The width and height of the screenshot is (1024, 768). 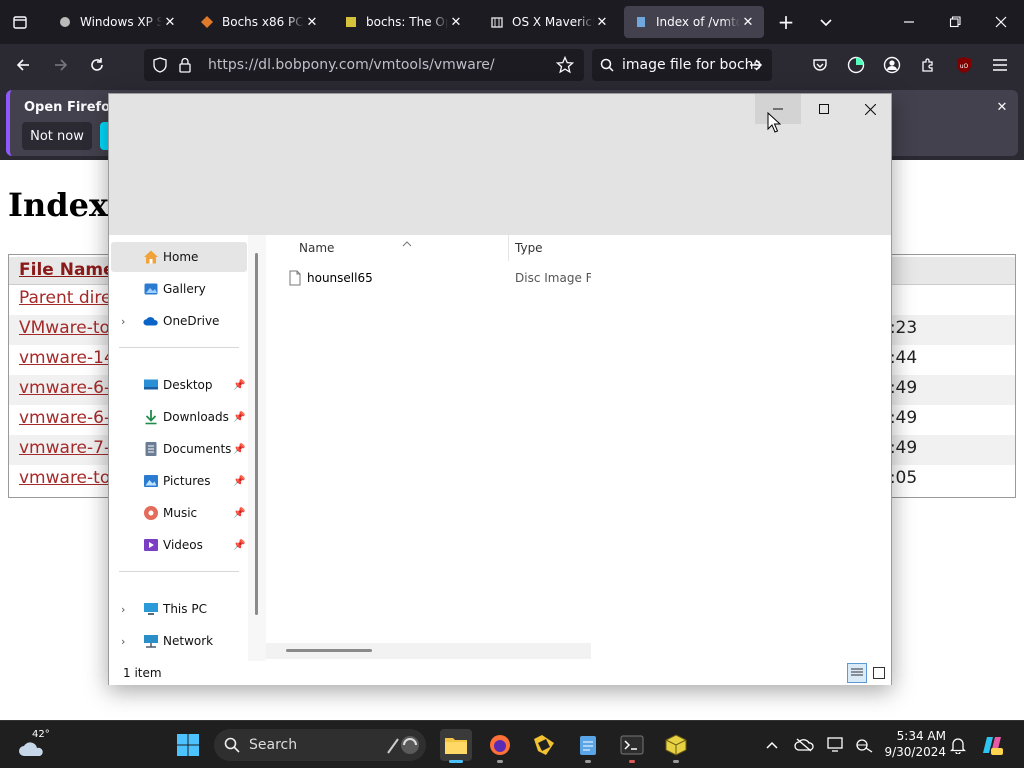 I want to click on clock: 5:34 AM 9/30/2024, so click(x=913, y=745).